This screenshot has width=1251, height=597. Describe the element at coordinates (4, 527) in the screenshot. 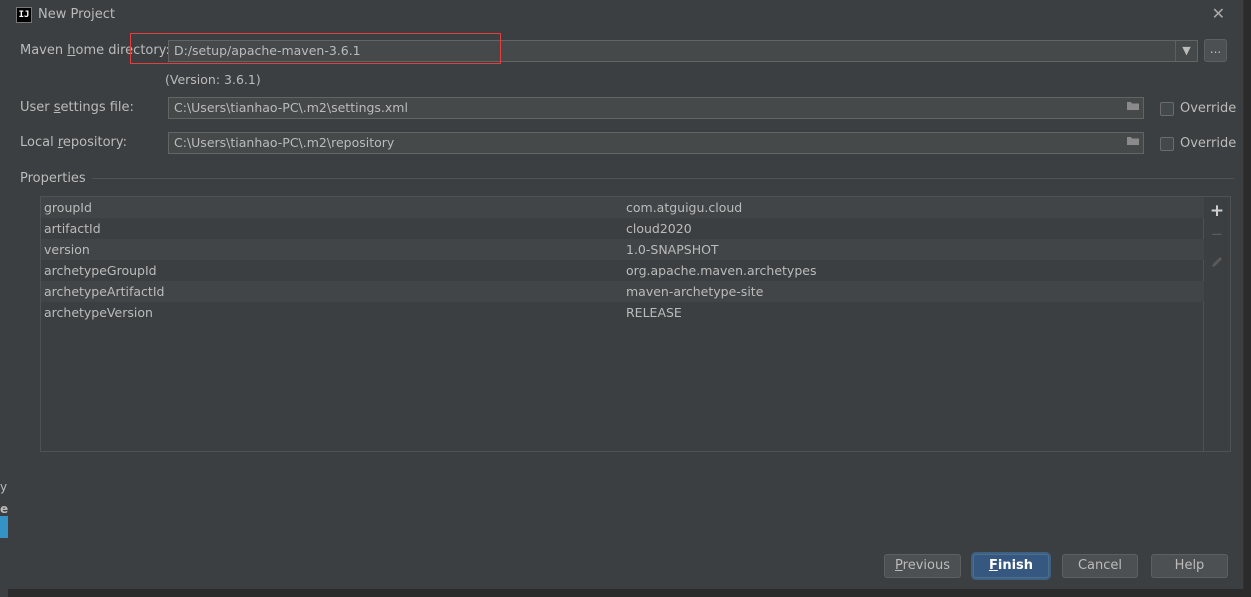

I see `backdrop-selection-strip` at that location.